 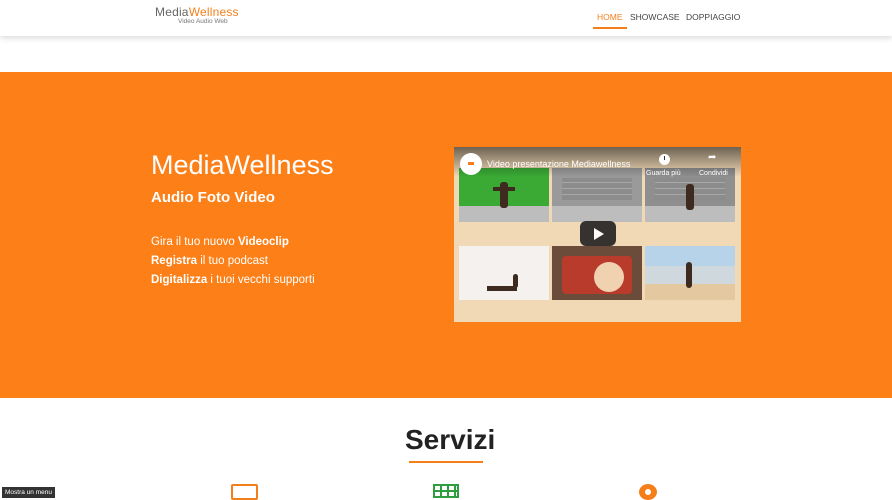 What do you see at coordinates (213, 197) in the screenshot?
I see `hero-subtitle: Audio Foto Video` at bounding box center [213, 197].